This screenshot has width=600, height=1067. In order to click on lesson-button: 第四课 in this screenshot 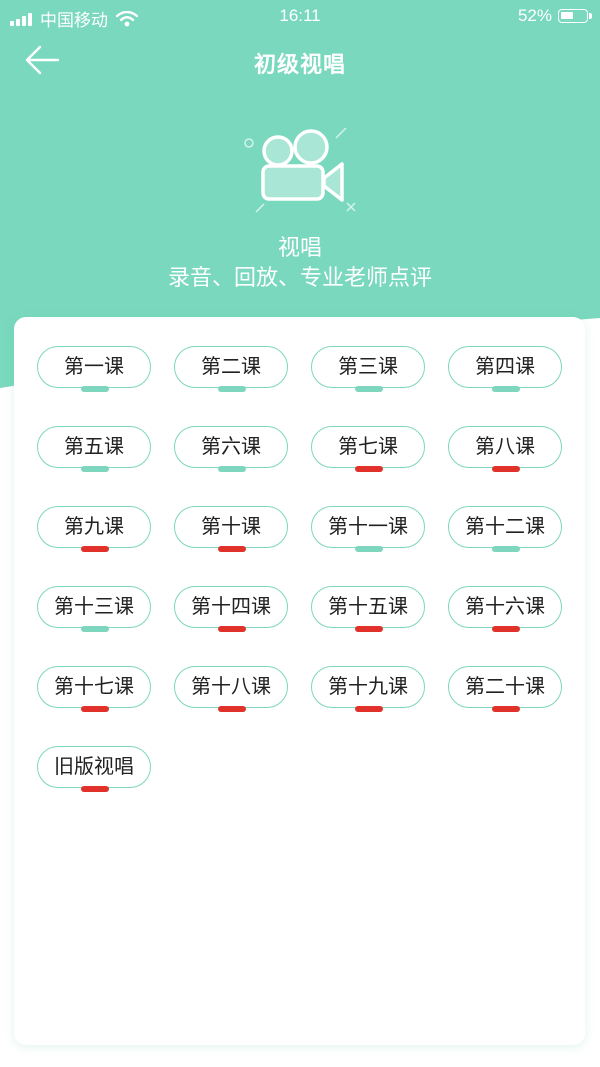, I will do `click(505, 369)`.